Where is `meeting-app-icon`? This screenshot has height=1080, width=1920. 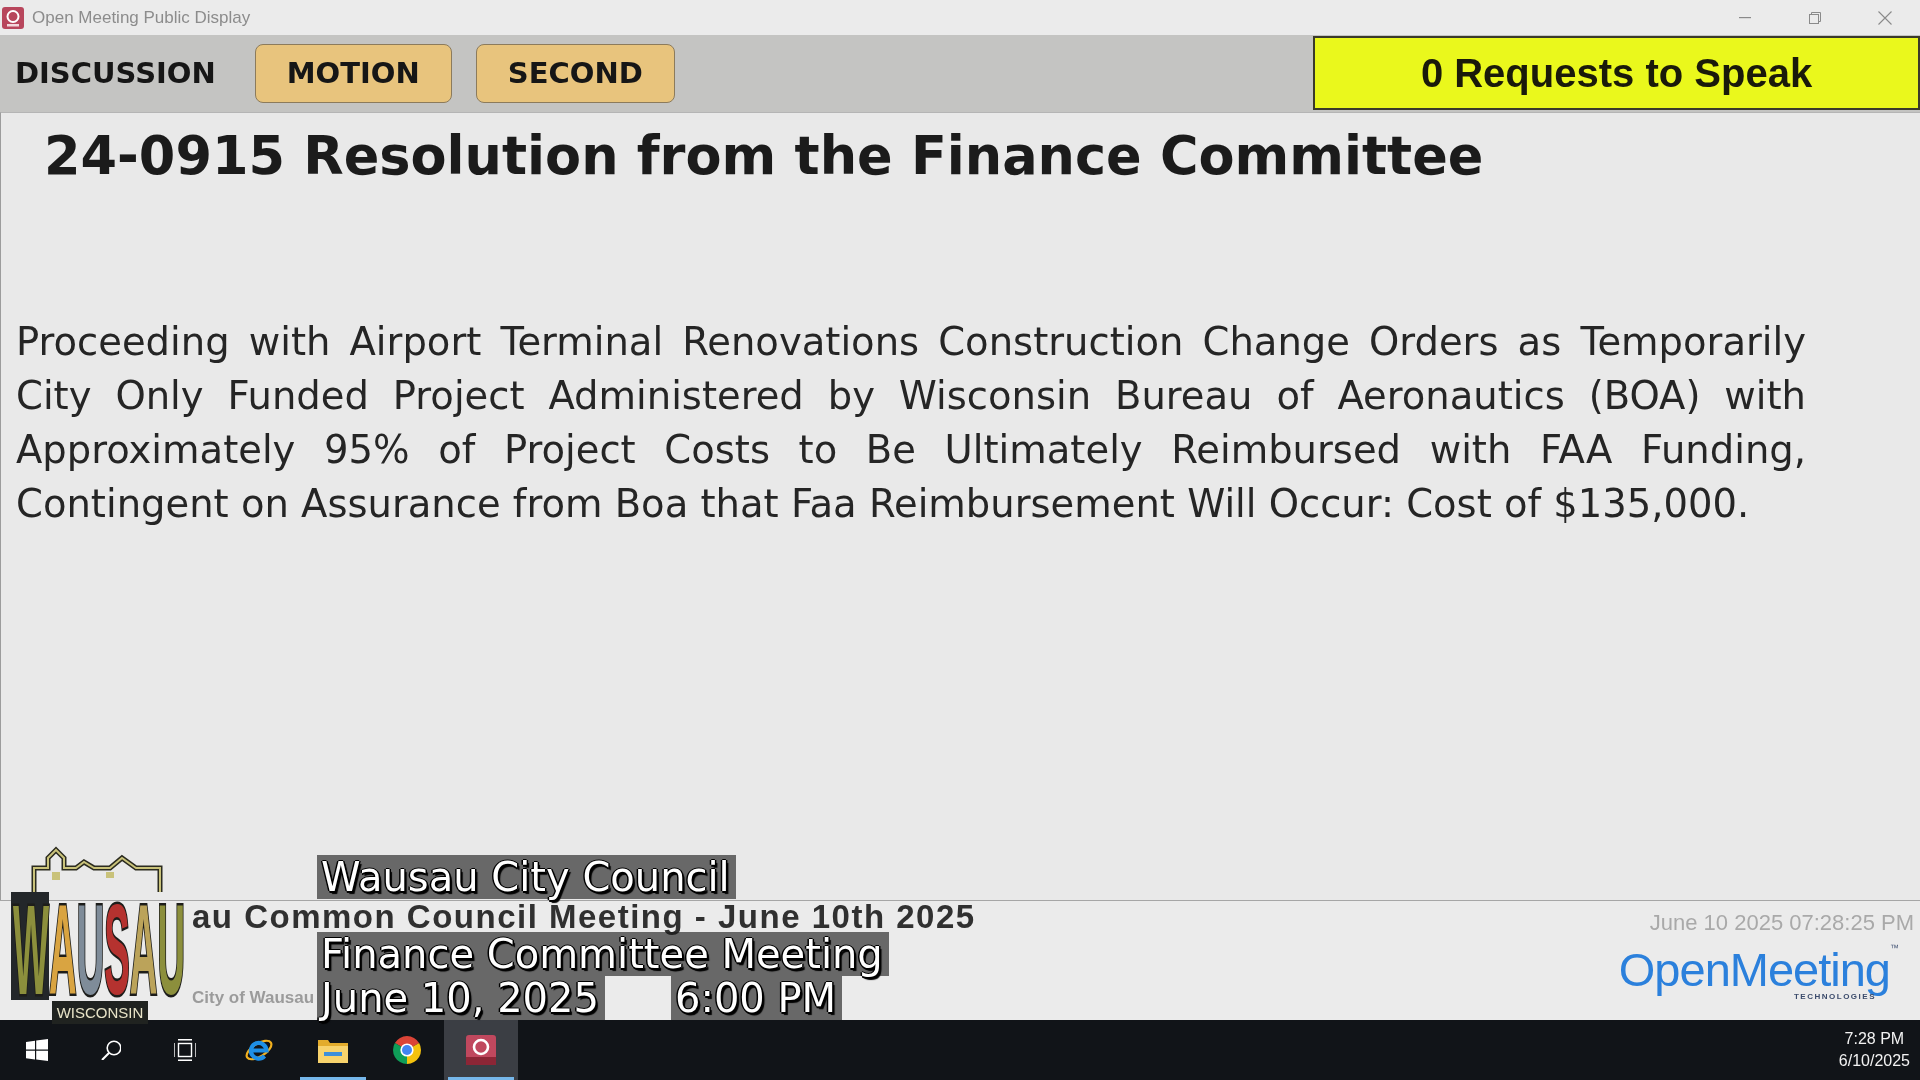
meeting-app-icon is located at coordinates (481, 1050).